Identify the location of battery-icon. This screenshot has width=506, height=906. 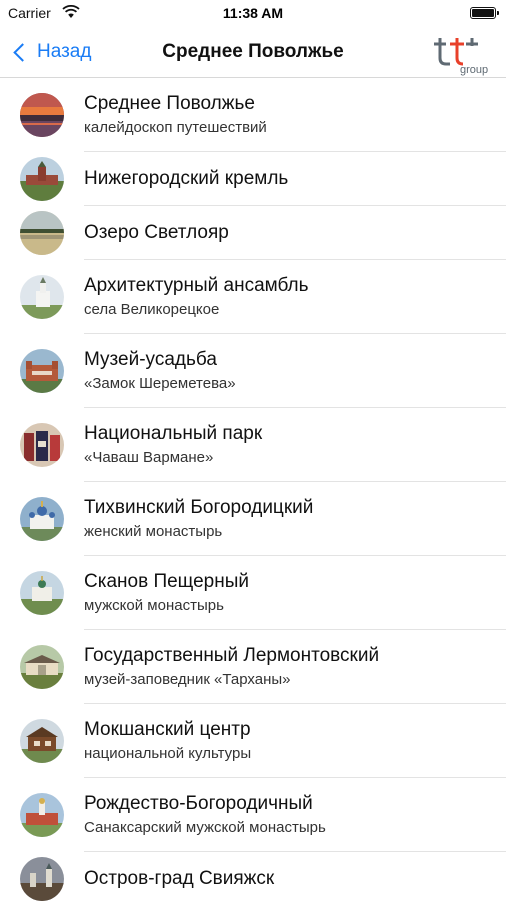
(484, 13).